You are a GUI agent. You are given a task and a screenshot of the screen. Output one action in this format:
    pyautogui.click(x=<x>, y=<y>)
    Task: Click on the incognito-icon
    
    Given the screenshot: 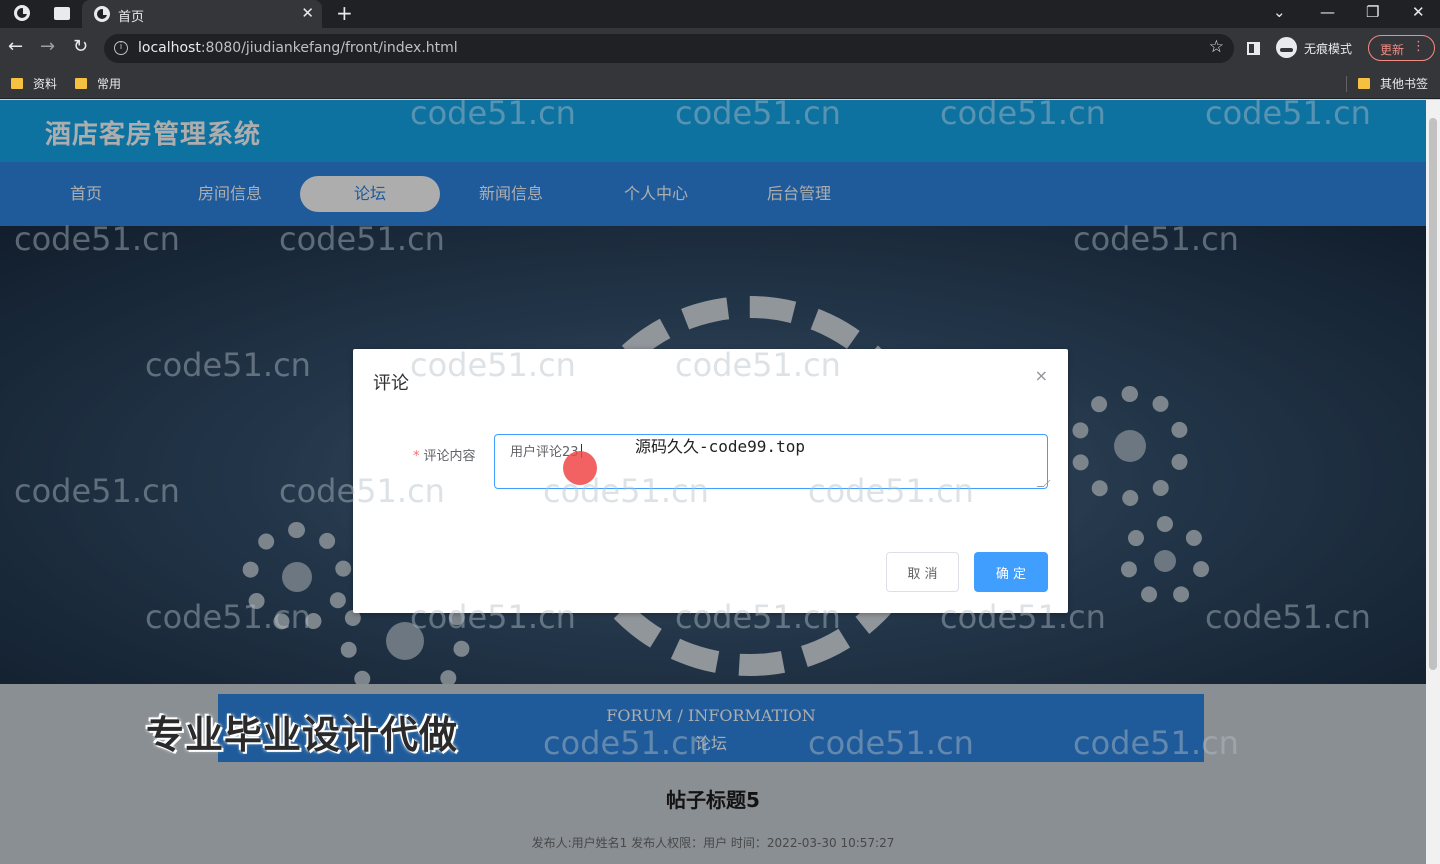 What is the action you would take?
    pyautogui.click(x=1286, y=47)
    